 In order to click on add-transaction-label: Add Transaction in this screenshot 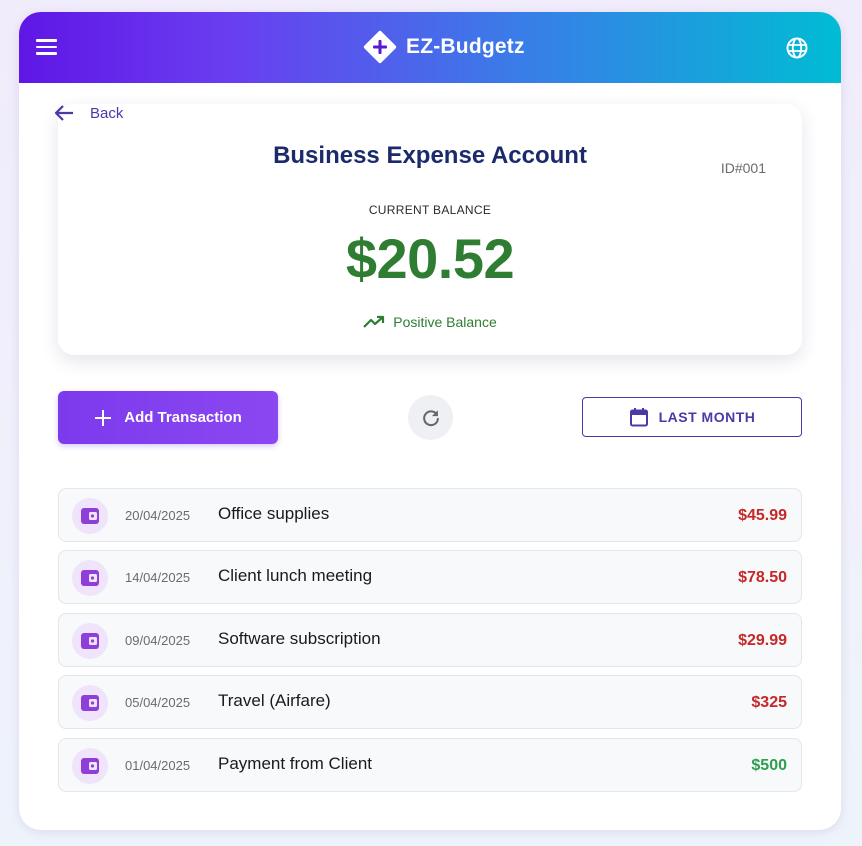, I will do `click(183, 417)`.